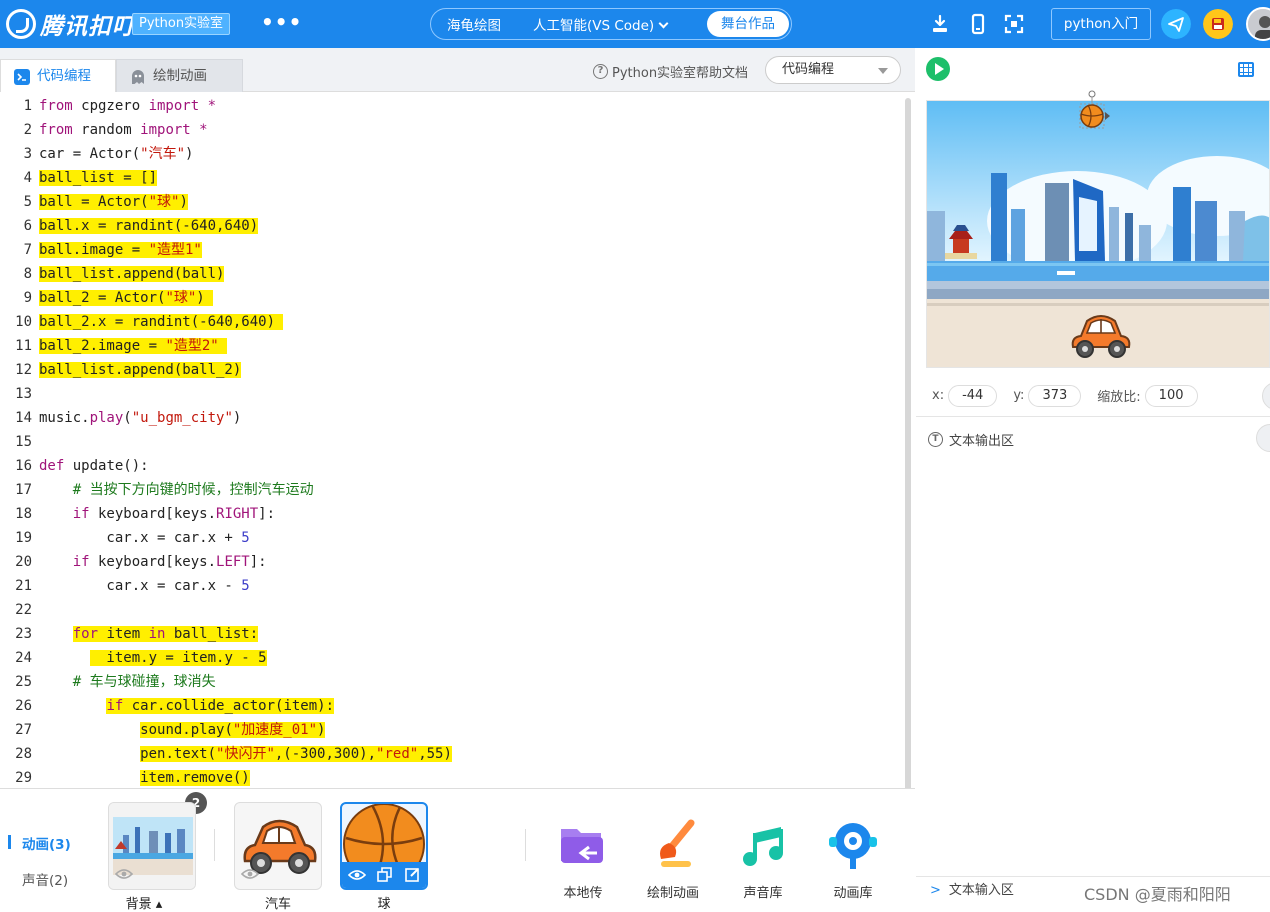 The height and width of the screenshot is (912, 1270). What do you see at coordinates (1171, 395) in the screenshot?
I see `zoom-input: 100` at bounding box center [1171, 395].